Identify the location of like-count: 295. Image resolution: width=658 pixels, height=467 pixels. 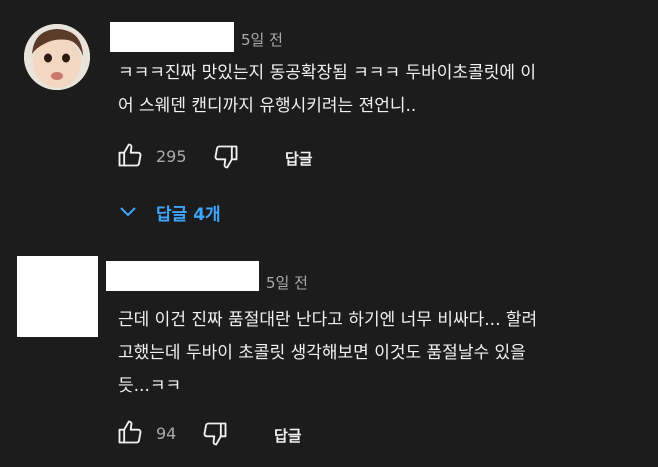
(171, 156).